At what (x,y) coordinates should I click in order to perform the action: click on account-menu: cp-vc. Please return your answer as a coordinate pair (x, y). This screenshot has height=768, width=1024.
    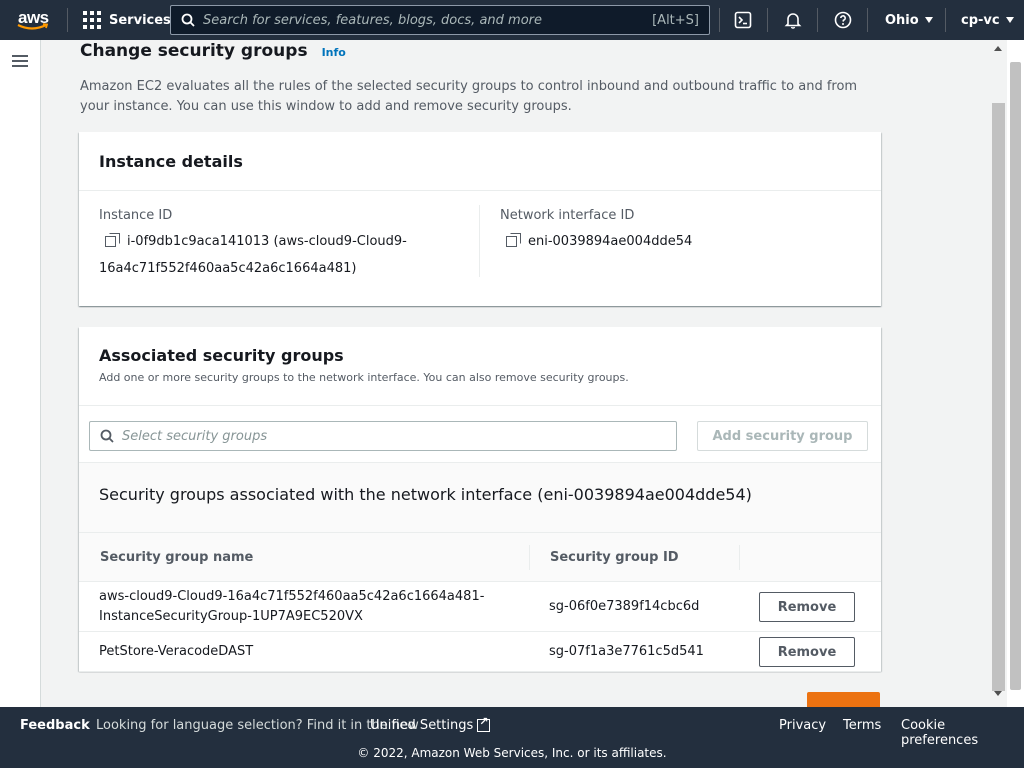
    Looking at the image, I should click on (987, 20).